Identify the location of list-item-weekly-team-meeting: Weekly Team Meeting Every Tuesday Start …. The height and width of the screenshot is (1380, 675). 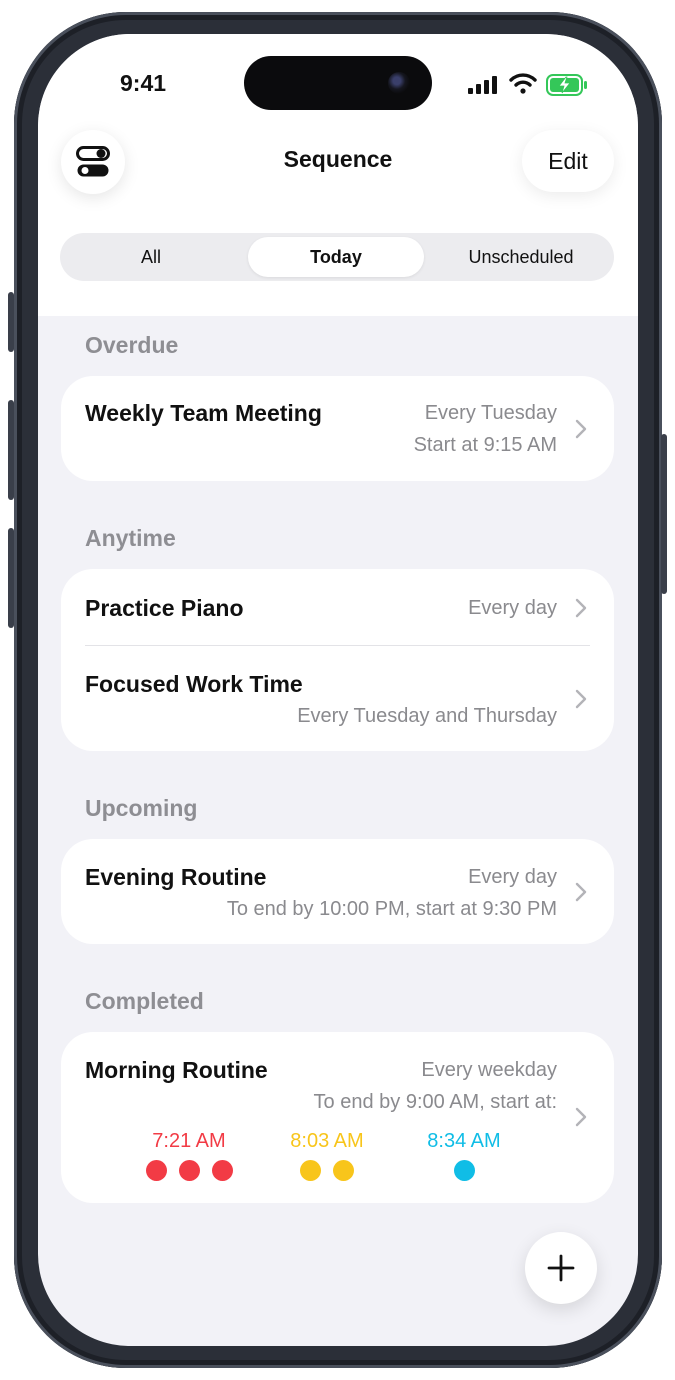
(337, 428).